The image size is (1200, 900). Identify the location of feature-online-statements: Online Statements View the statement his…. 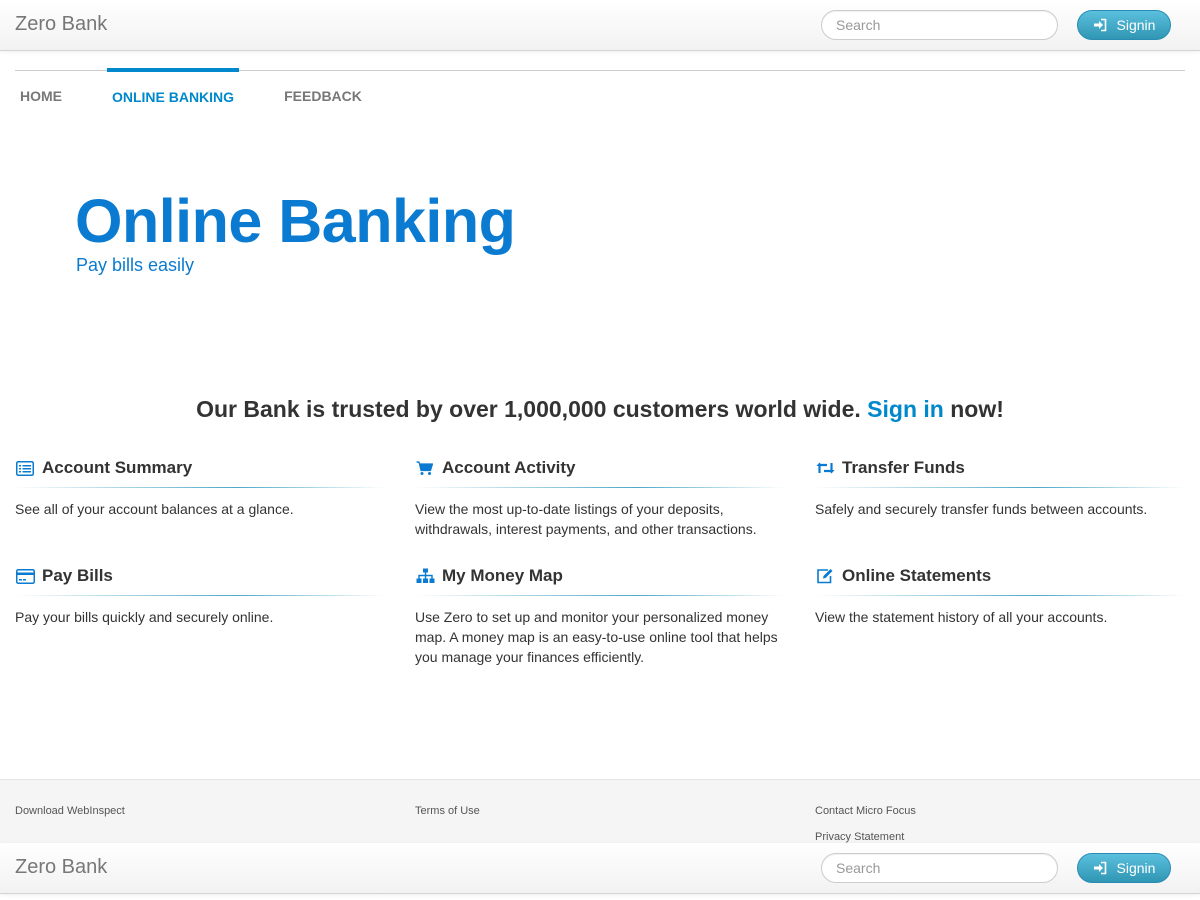
(1000, 596).